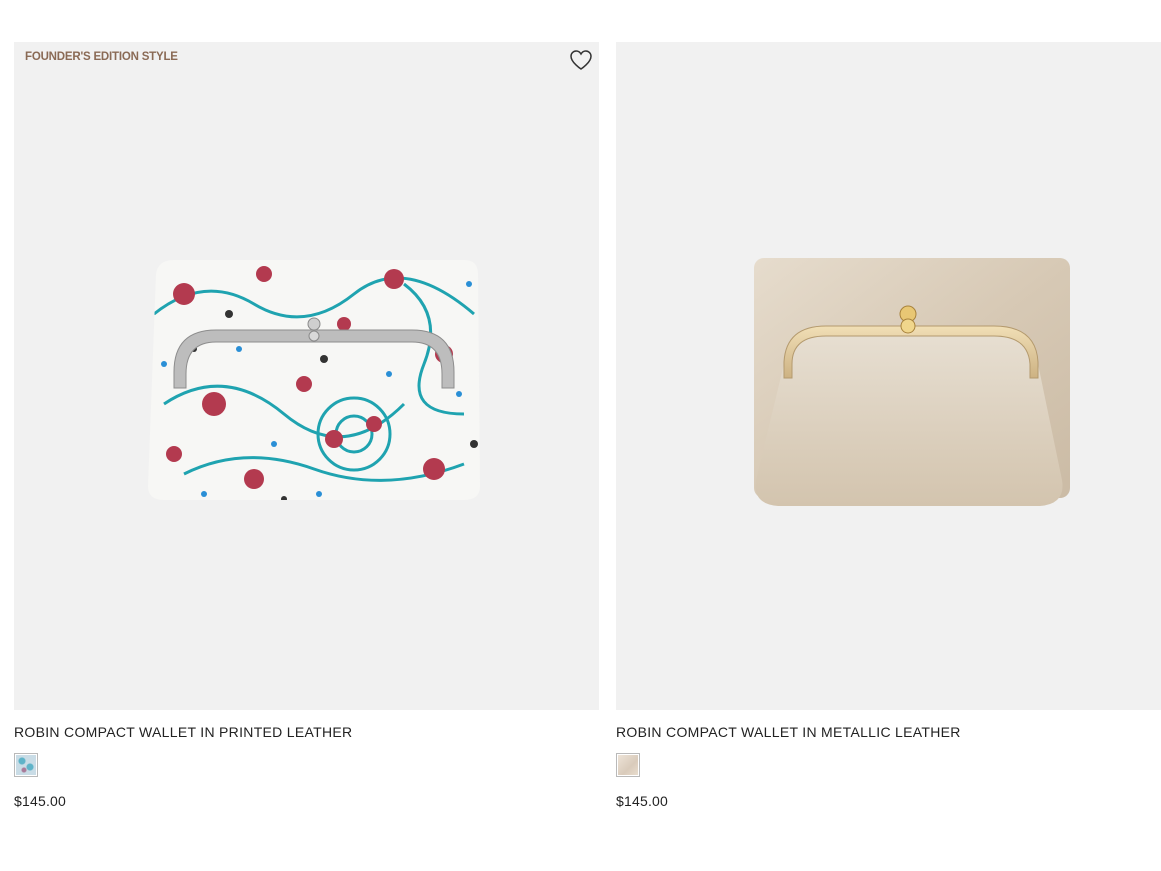 The width and height of the screenshot is (1161, 871). I want to click on founders-edition-badge: FOUNDER'S EDITION STYLE, so click(101, 57).